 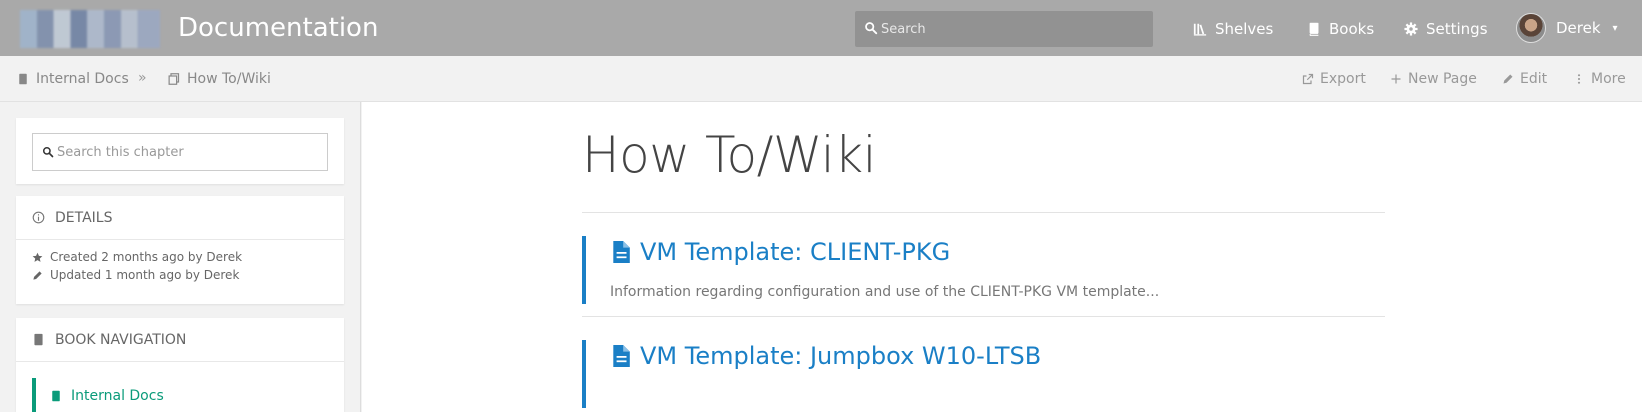 I want to click on nav-books: Books, so click(x=1340, y=29).